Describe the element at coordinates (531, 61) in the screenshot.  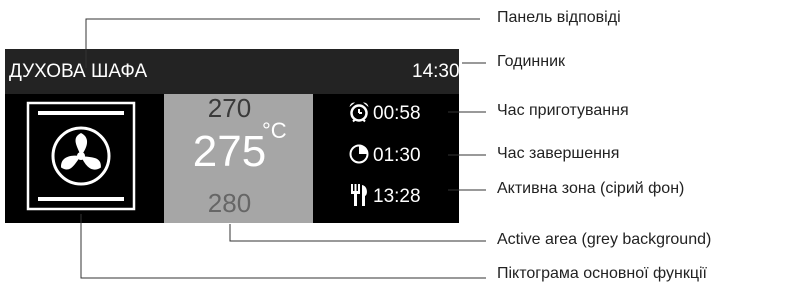
I see `callout-clock: Годинник` at that location.